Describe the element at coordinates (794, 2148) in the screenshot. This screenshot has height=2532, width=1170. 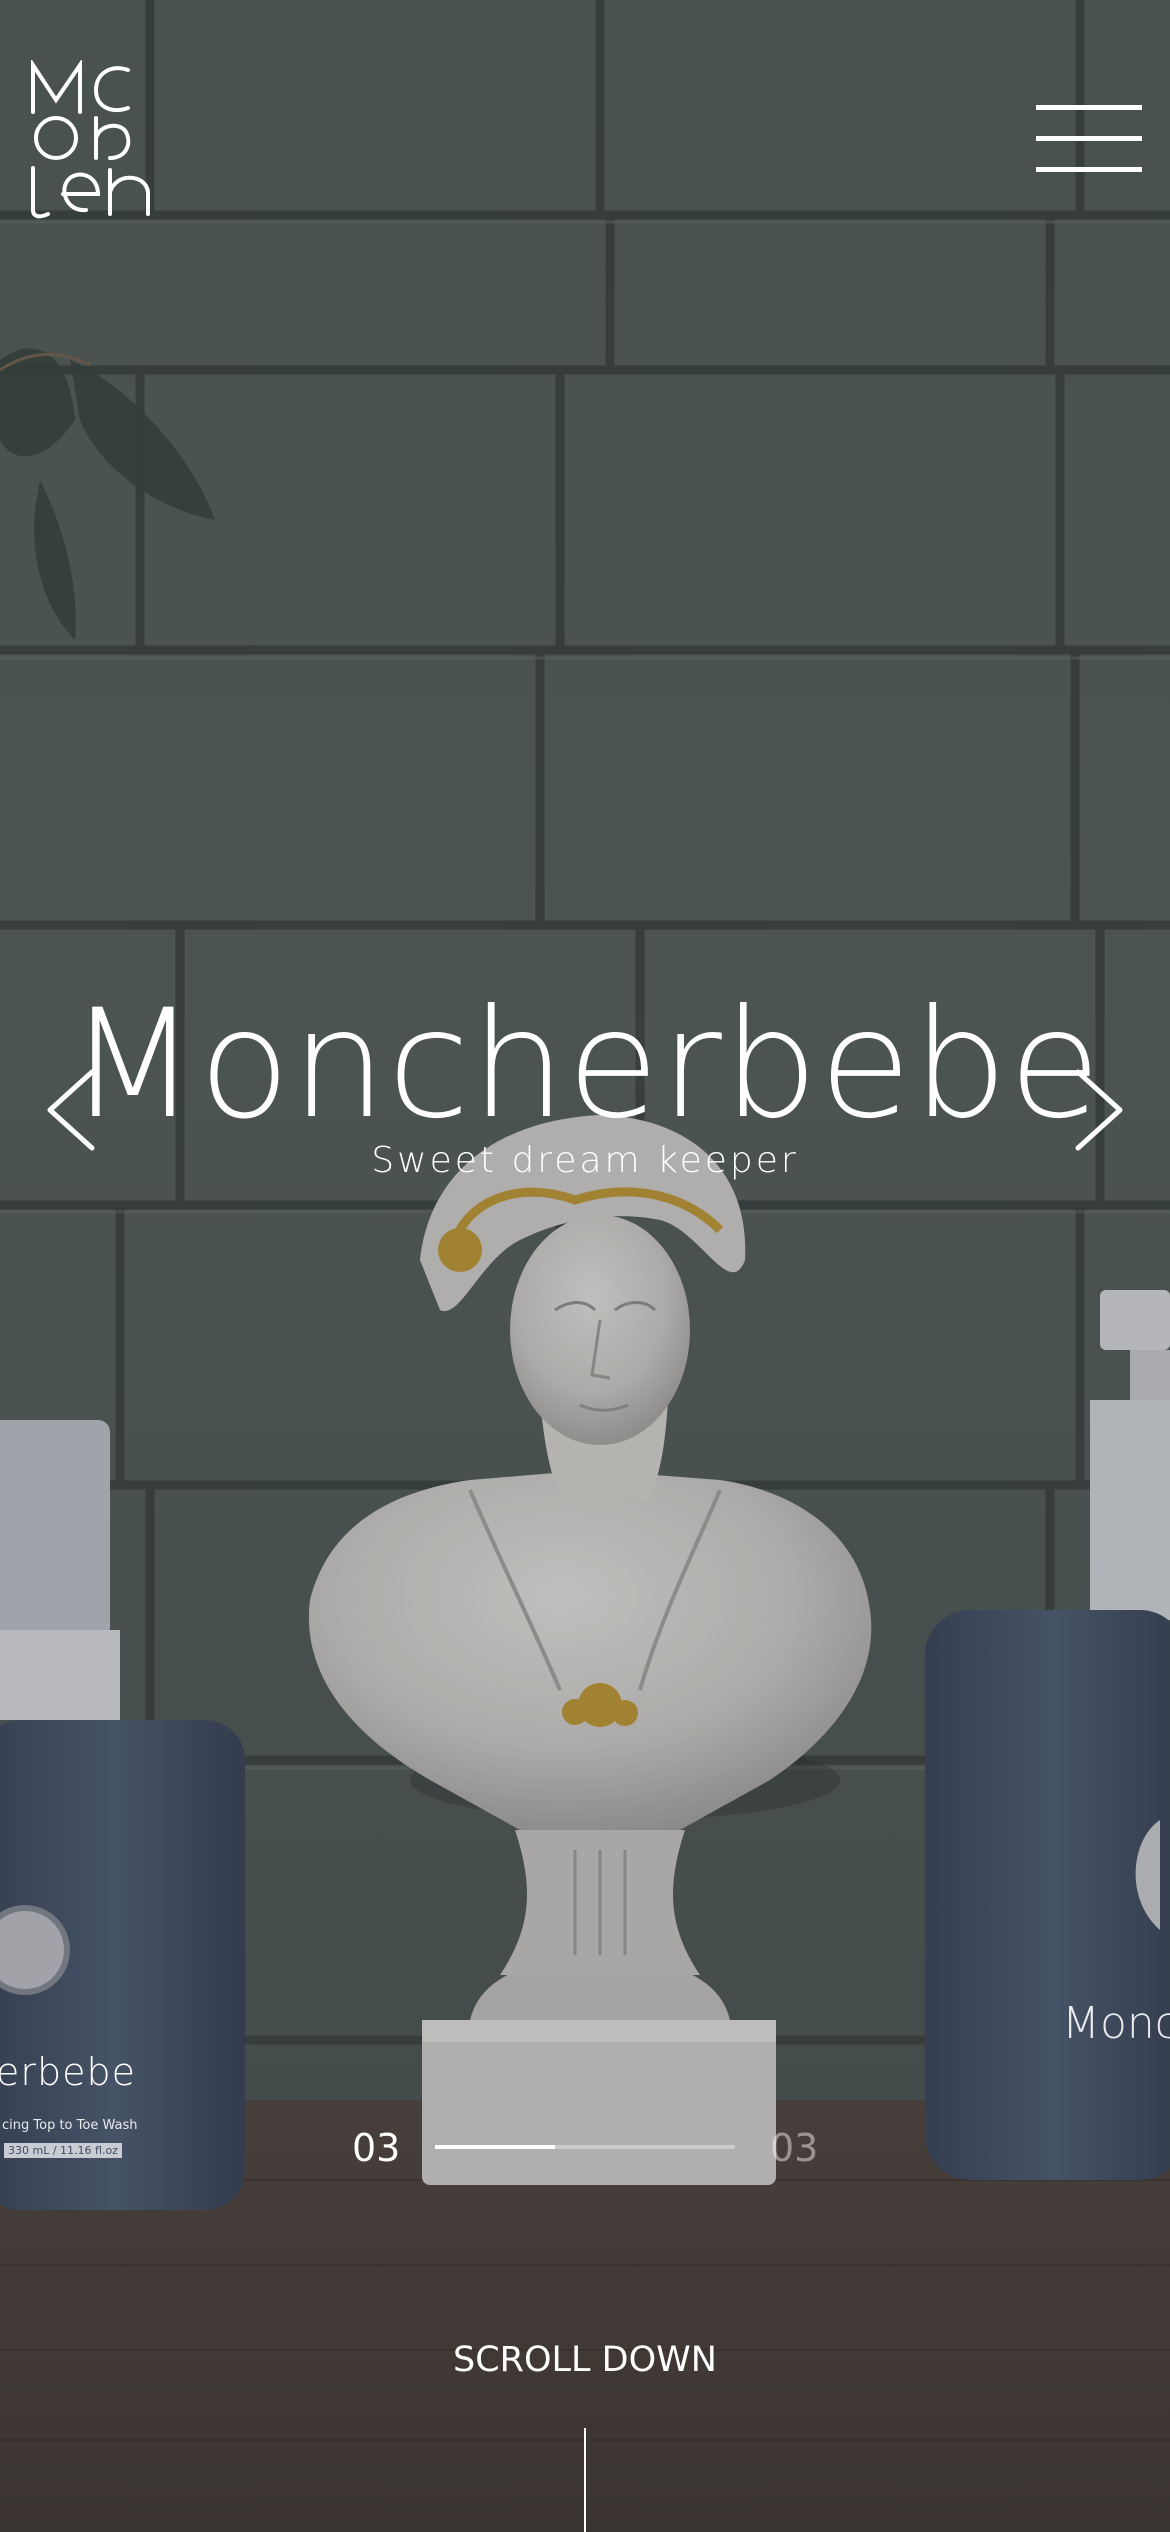
I see `slide-total-number: 03` at that location.